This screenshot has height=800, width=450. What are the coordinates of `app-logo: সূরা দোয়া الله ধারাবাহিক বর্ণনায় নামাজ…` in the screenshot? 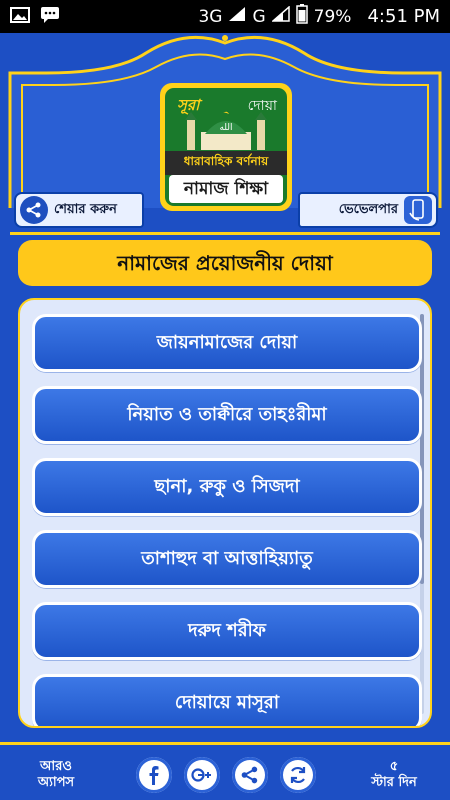 It's located at (226, 147).